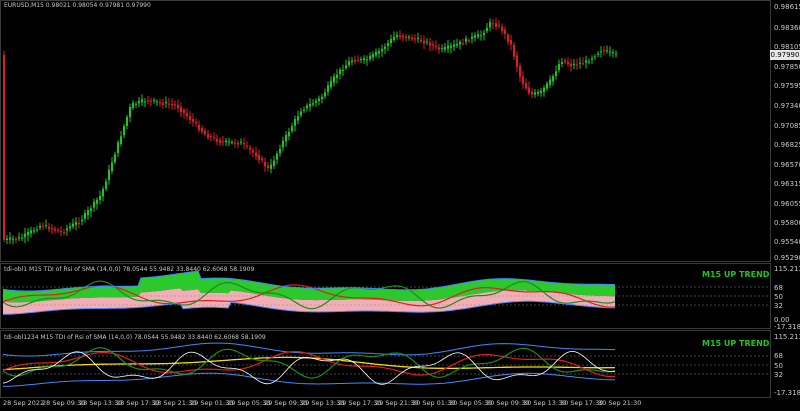 This screenshot has height=411, width=800. What do you see at coordinates (778, 306) in the screenshot?
I see `ind1-scale-label: 32` at bounding box center [778, 306].